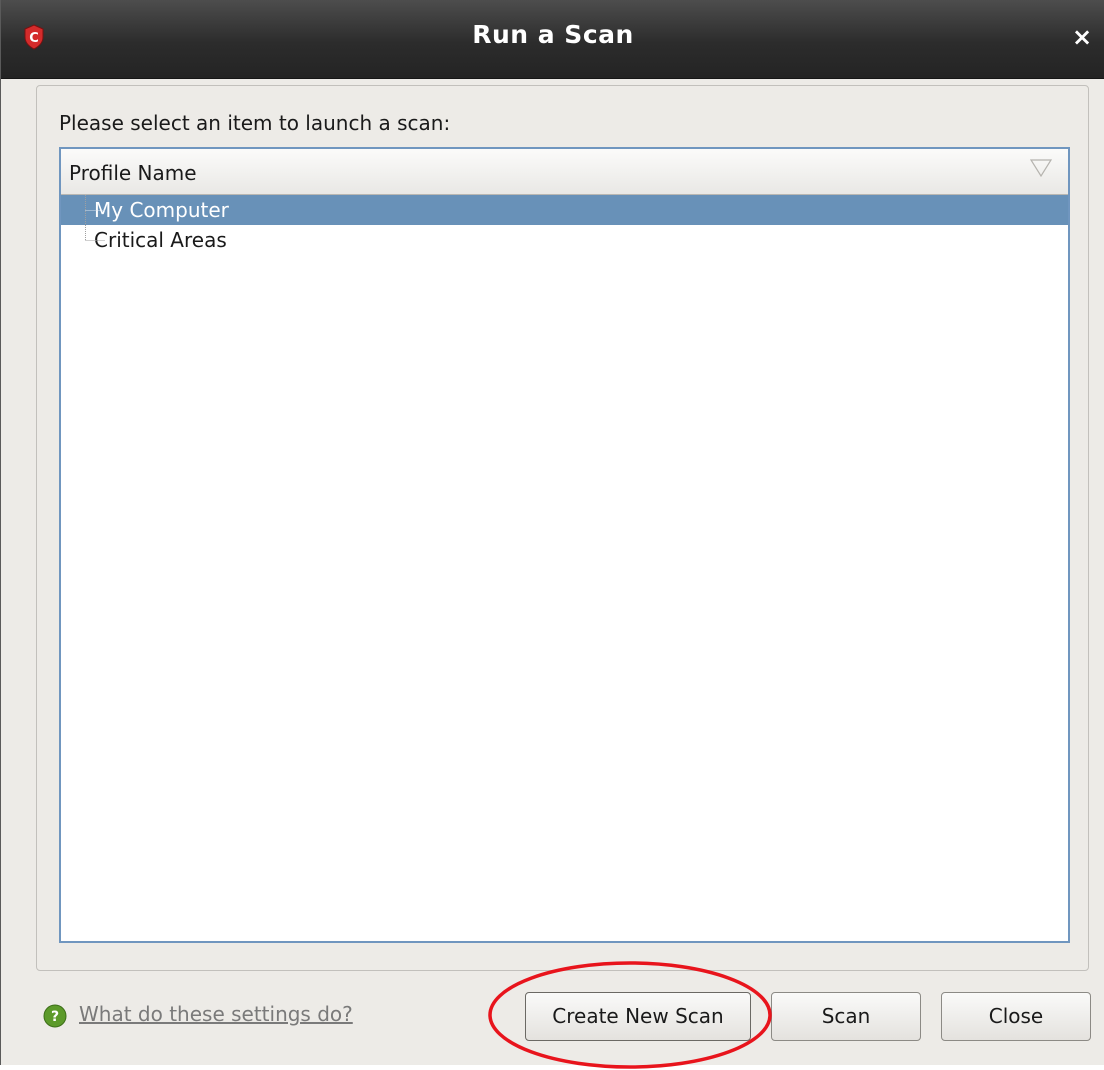  What do you see at coordinates (638, 1016) in the screenshot?
I see `create-new-scan-button: Create New Scan` at bounding box center [638, 1016].